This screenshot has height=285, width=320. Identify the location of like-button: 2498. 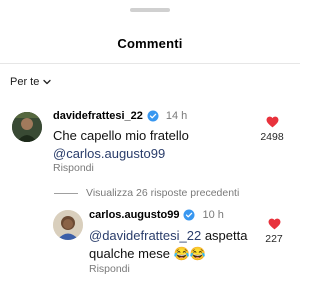
(272, 129).